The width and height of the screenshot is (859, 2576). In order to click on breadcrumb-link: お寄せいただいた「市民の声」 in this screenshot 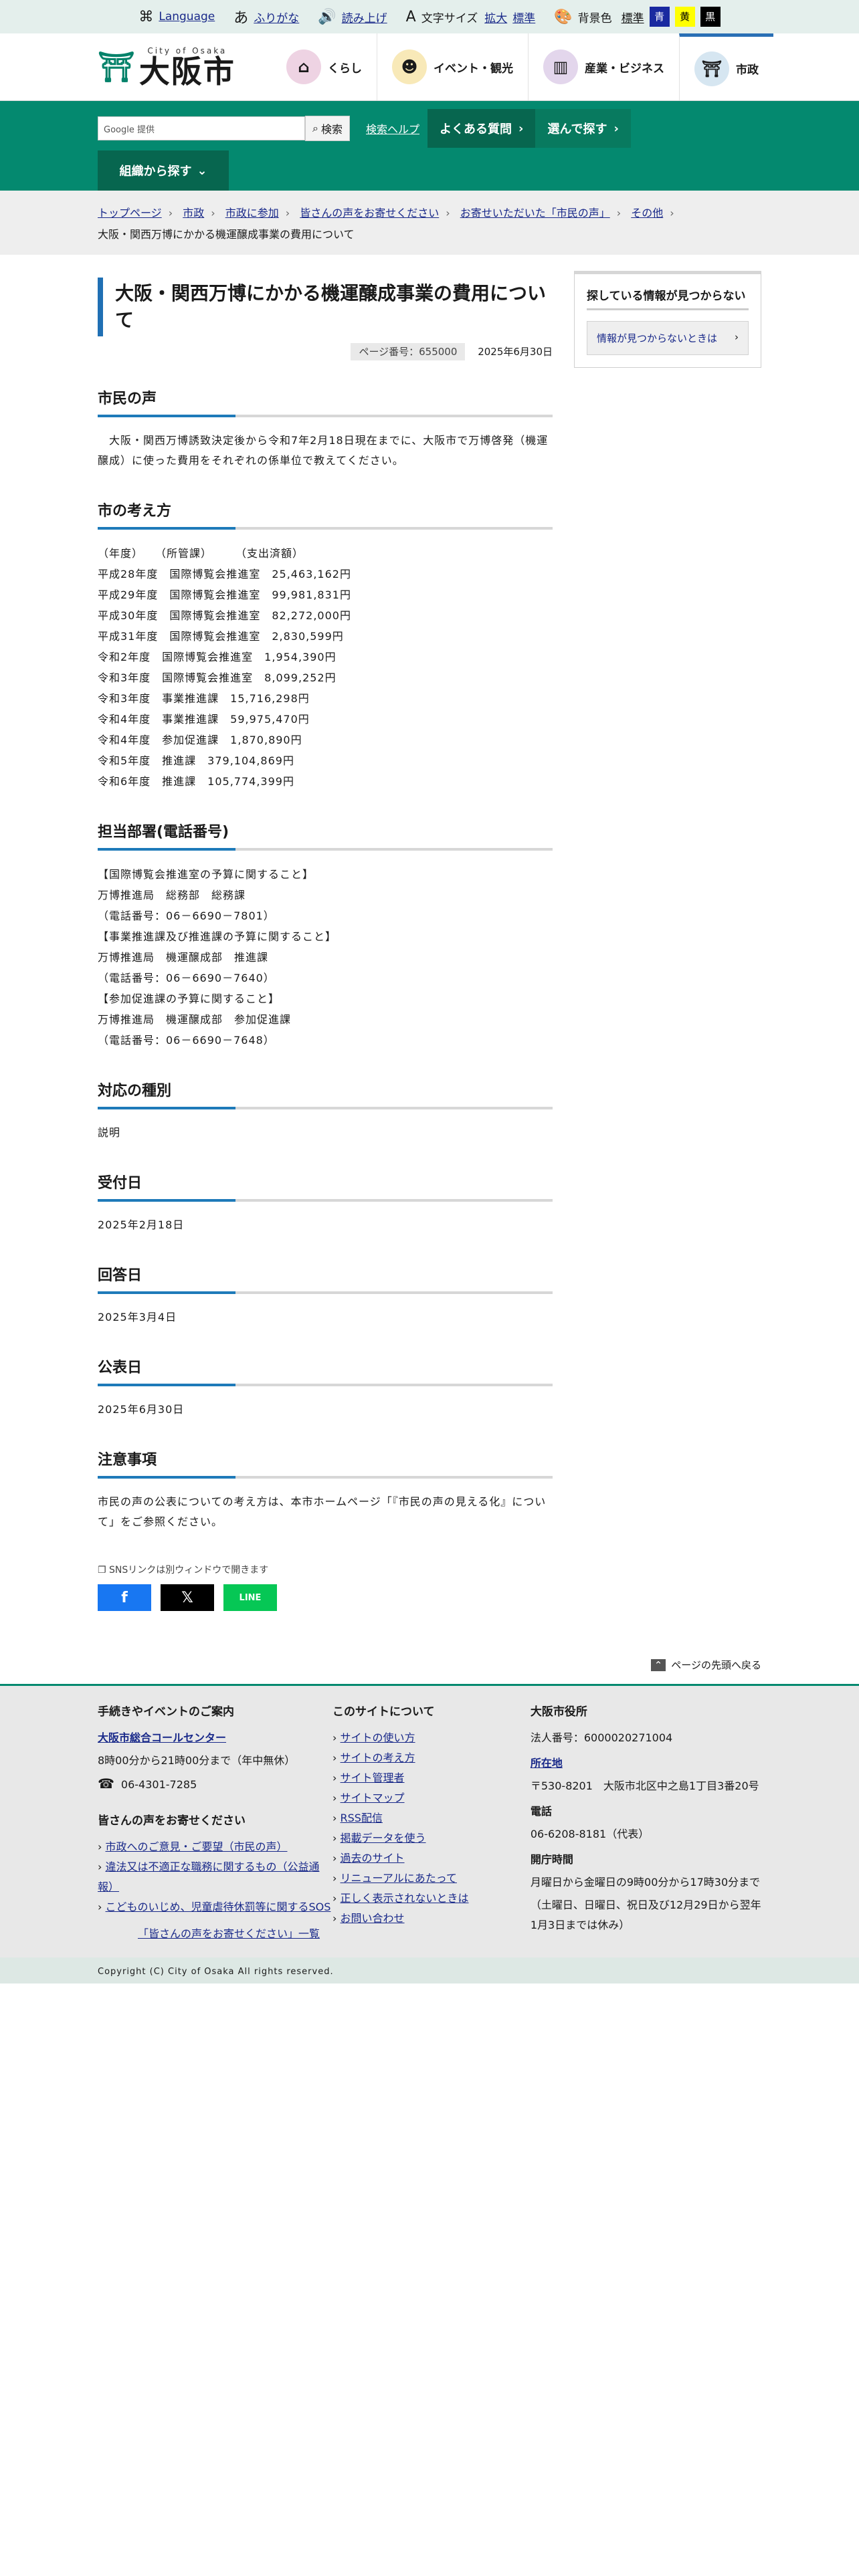, I will do `click(535, 213)`.